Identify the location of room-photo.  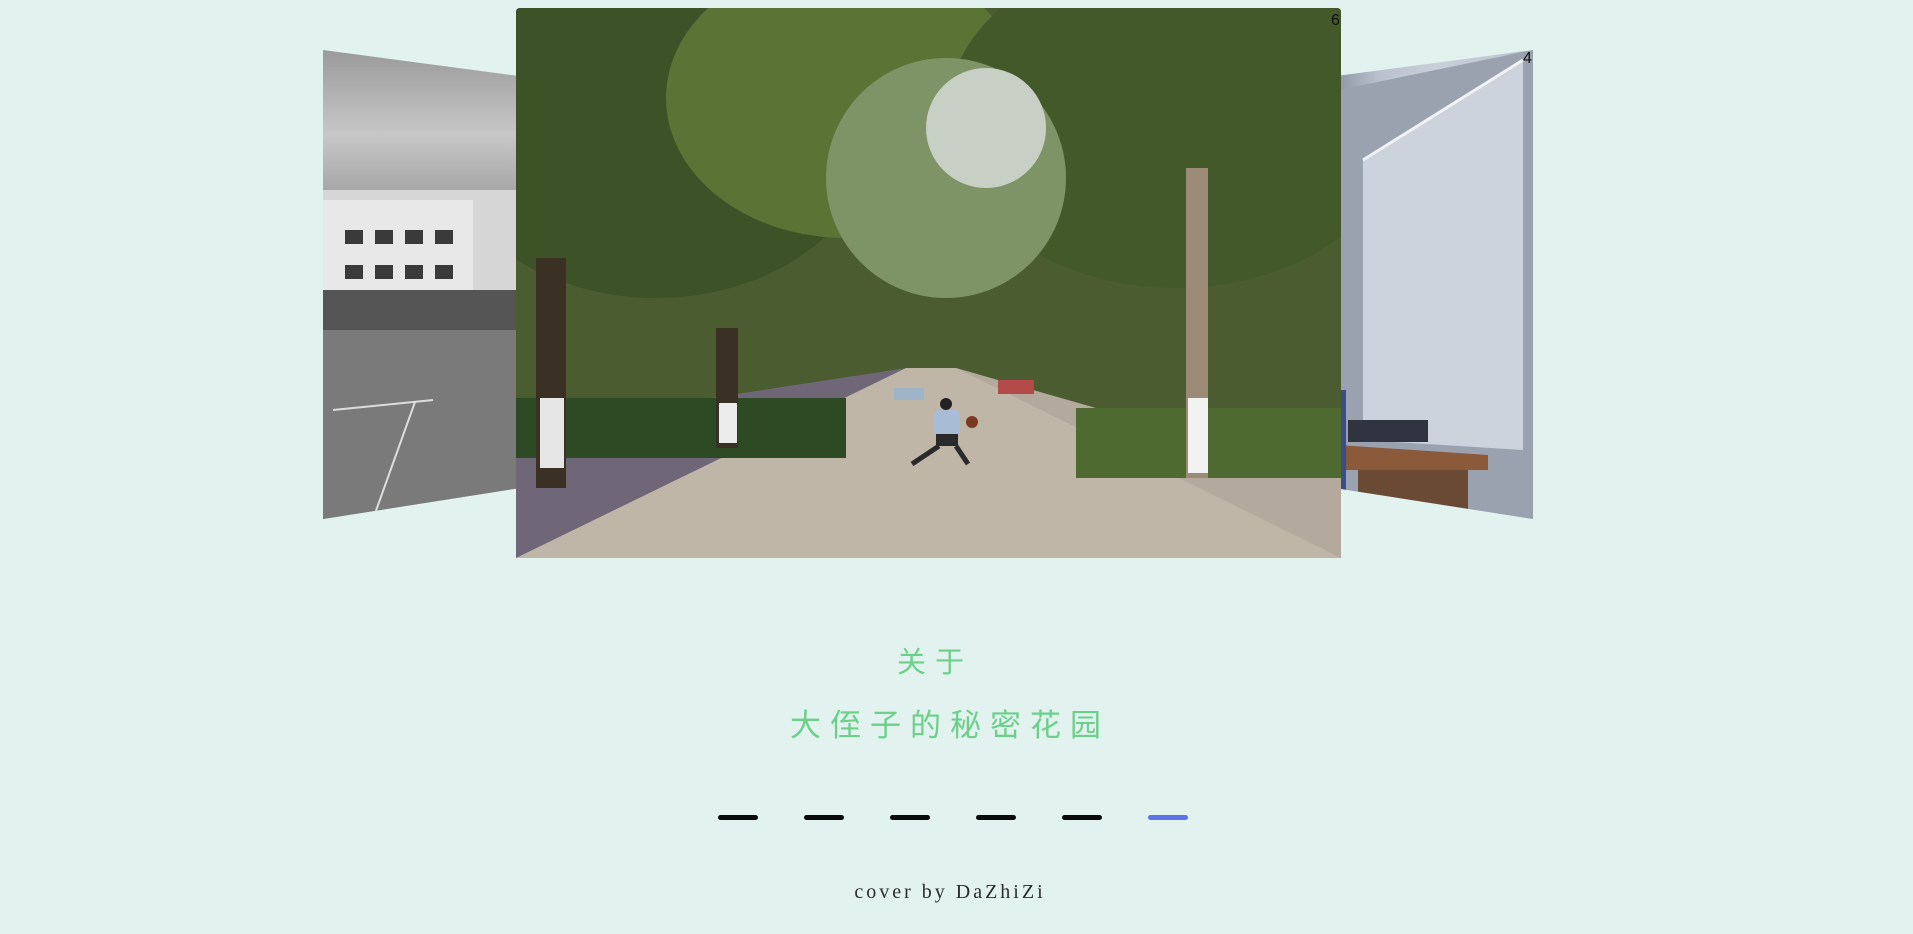
(1435, 284).